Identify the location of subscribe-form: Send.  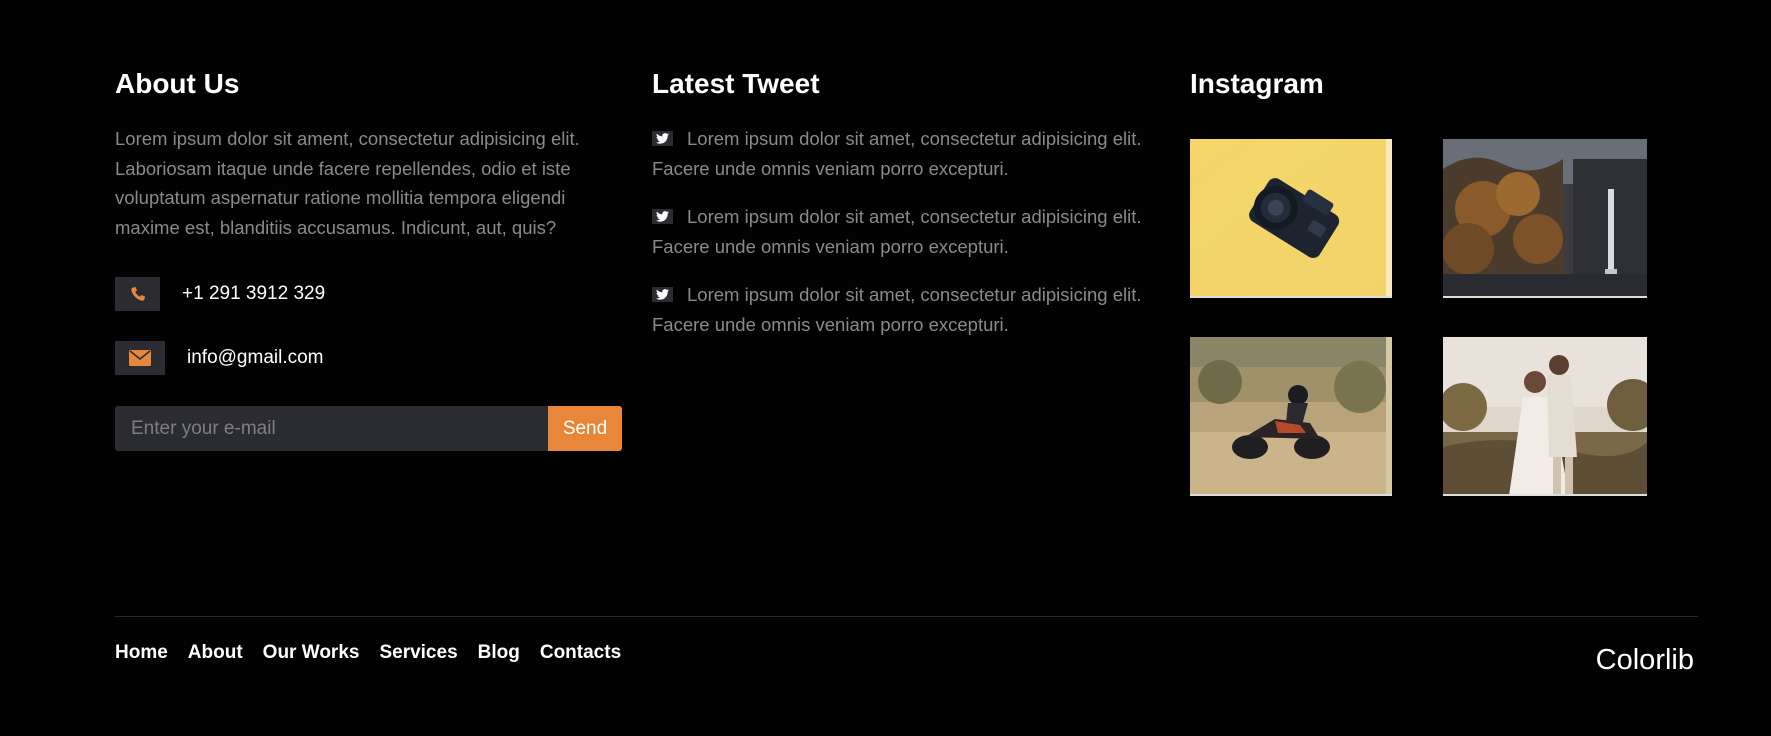
(368, 428).